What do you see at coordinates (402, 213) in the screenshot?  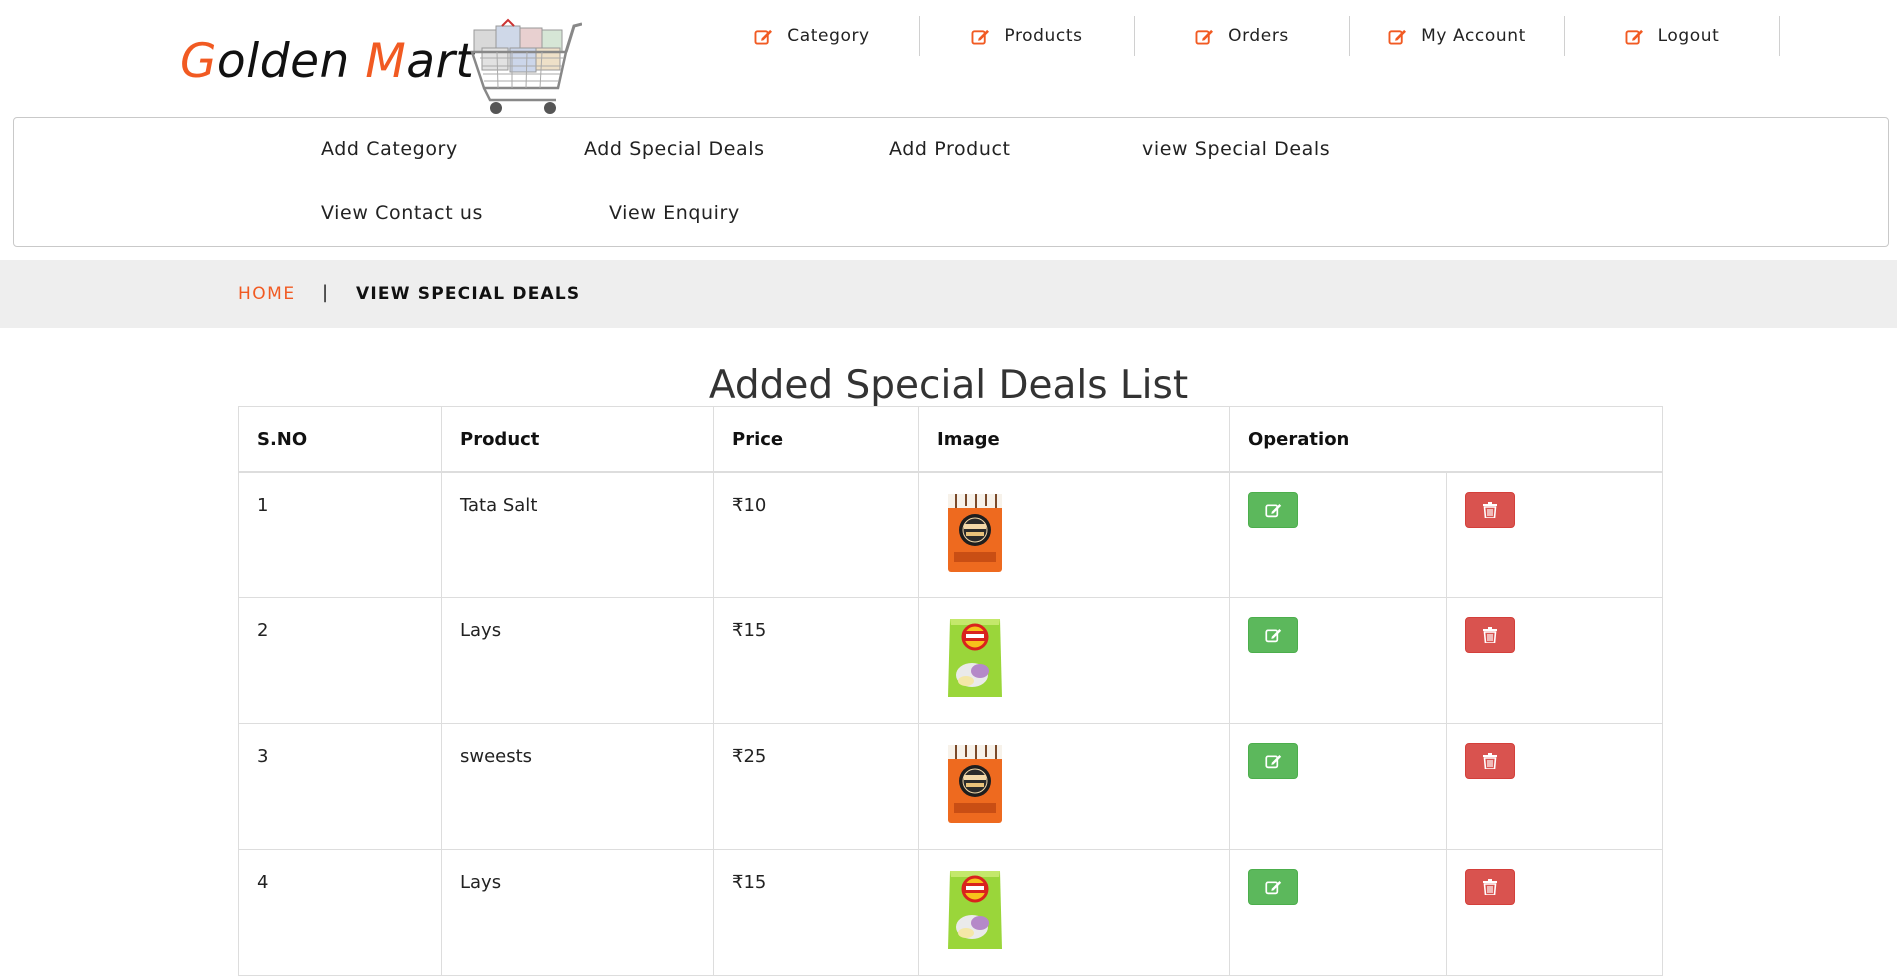 I see `link-view-contact-us: View Contact us` at bounding box center [402, 213].